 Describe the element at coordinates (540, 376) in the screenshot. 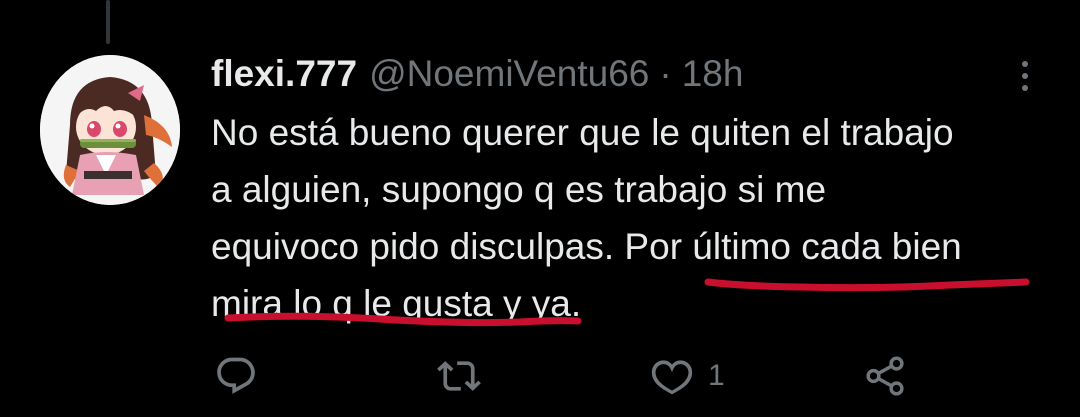

I see `tweet-actions: 1` at that location.